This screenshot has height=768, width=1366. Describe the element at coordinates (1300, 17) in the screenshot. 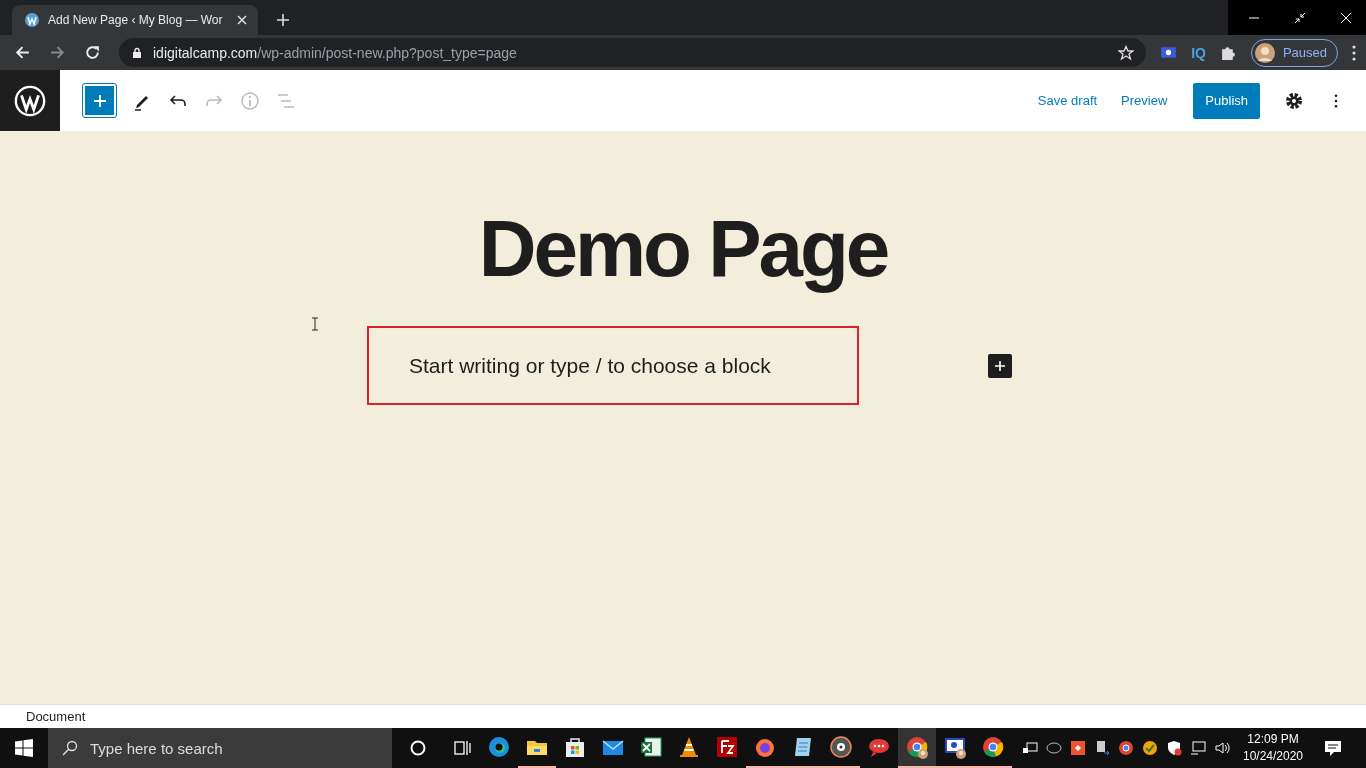

I see `restore-icon` at that location.